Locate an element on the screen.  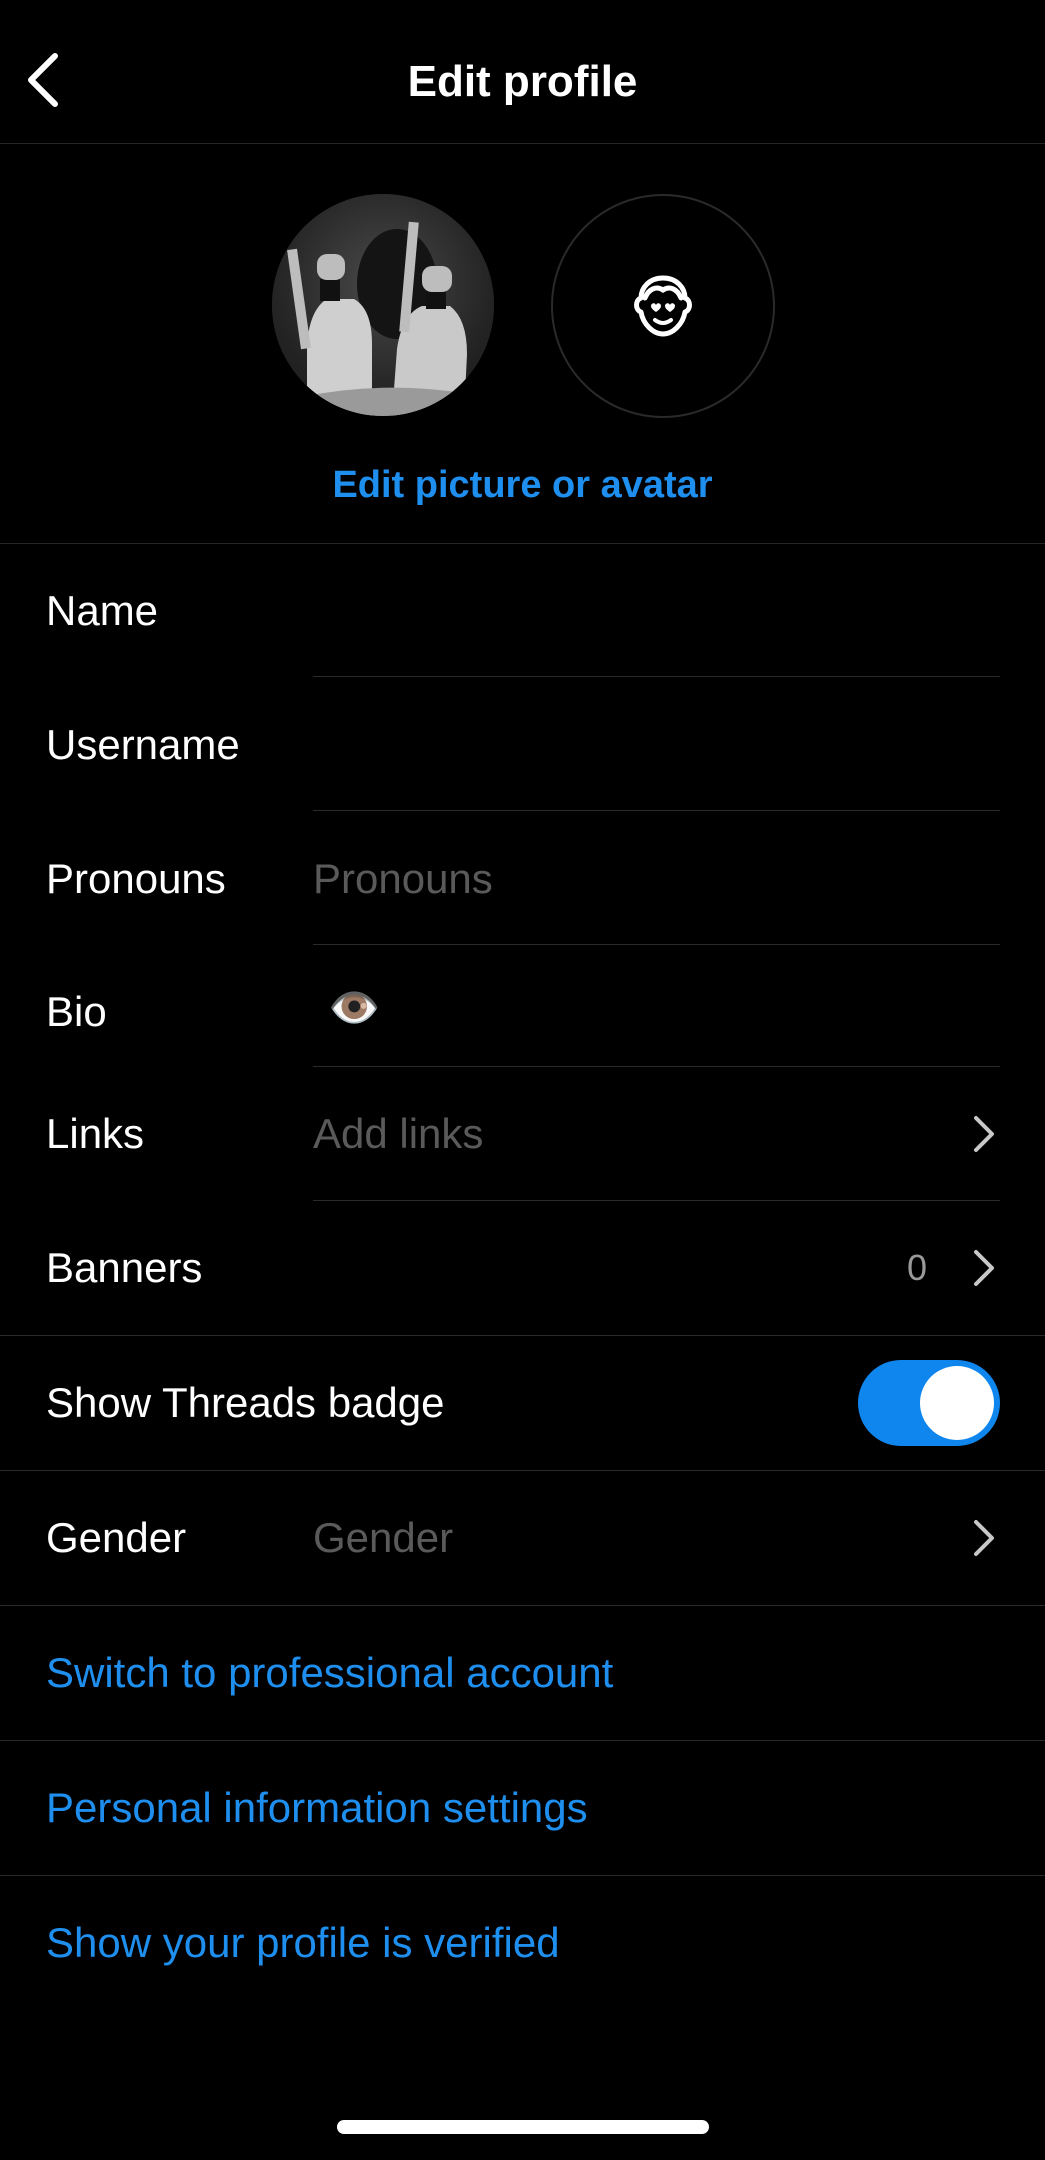
username-row: Username is located at coordinates (522, 745).